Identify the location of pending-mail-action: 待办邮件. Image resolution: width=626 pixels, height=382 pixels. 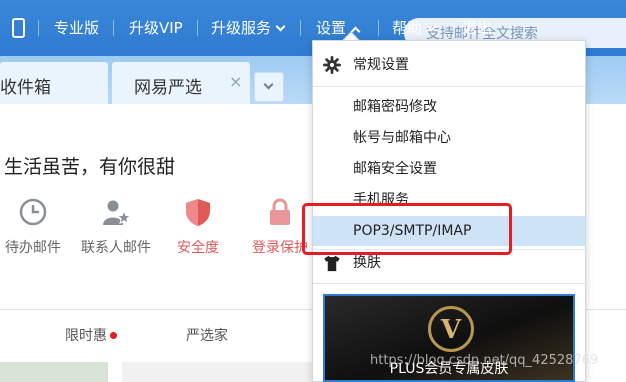
(34, 227).